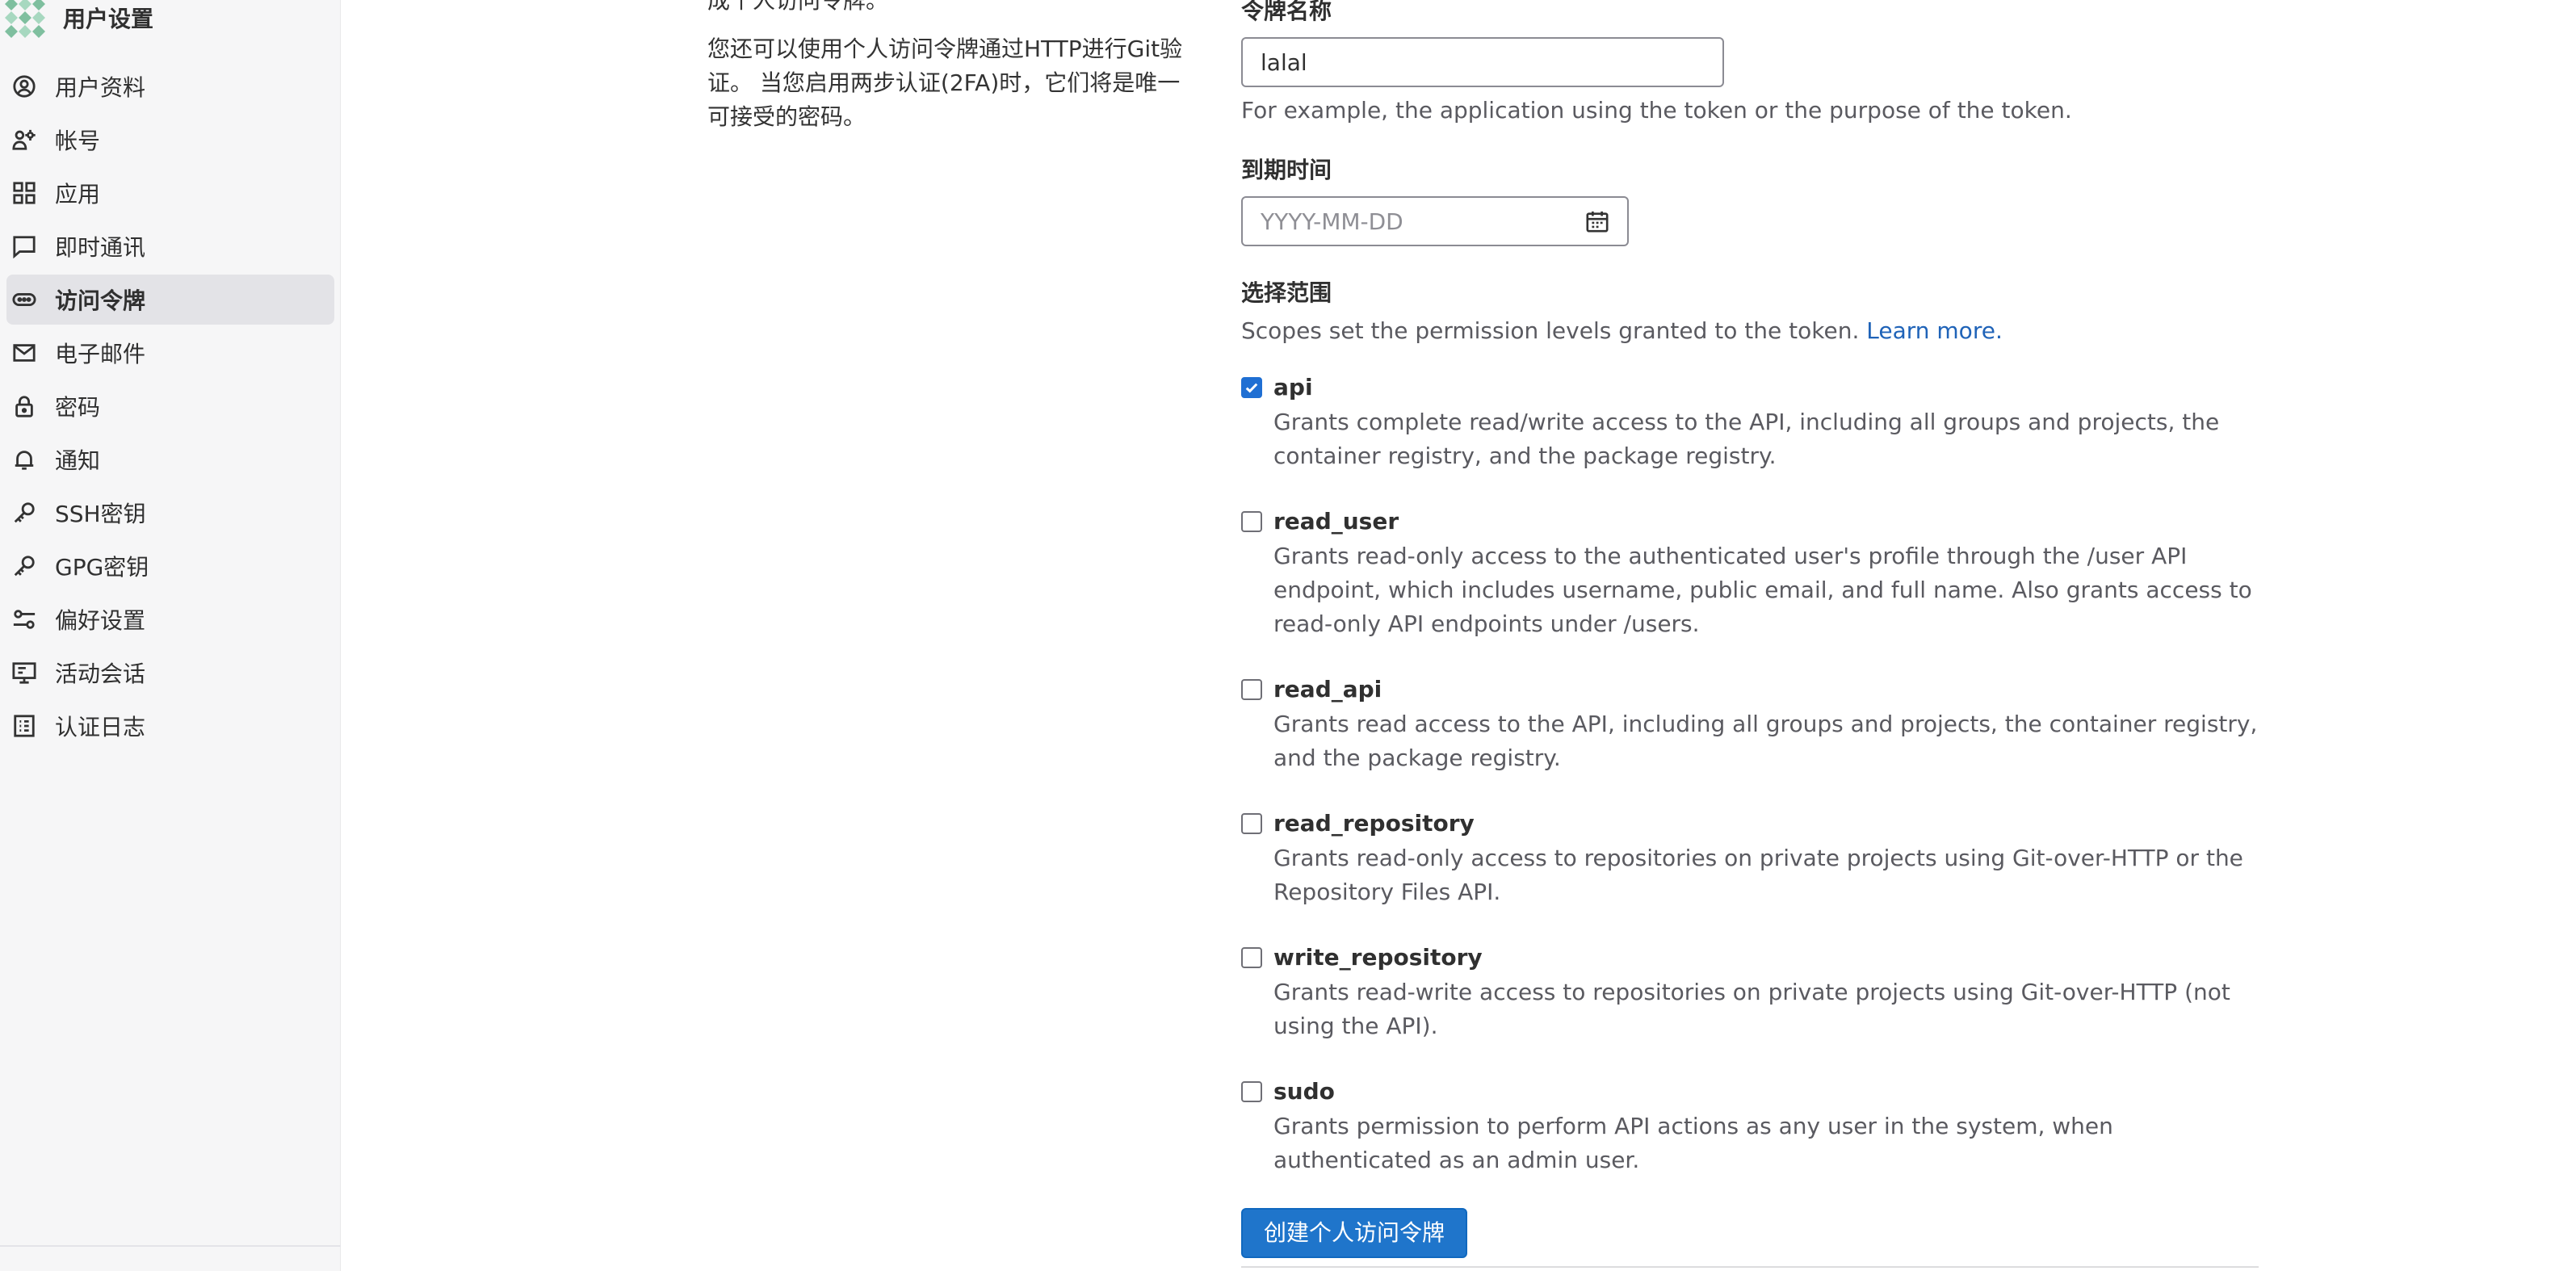  I want to click on scope-name: api, so click(1293, 387).